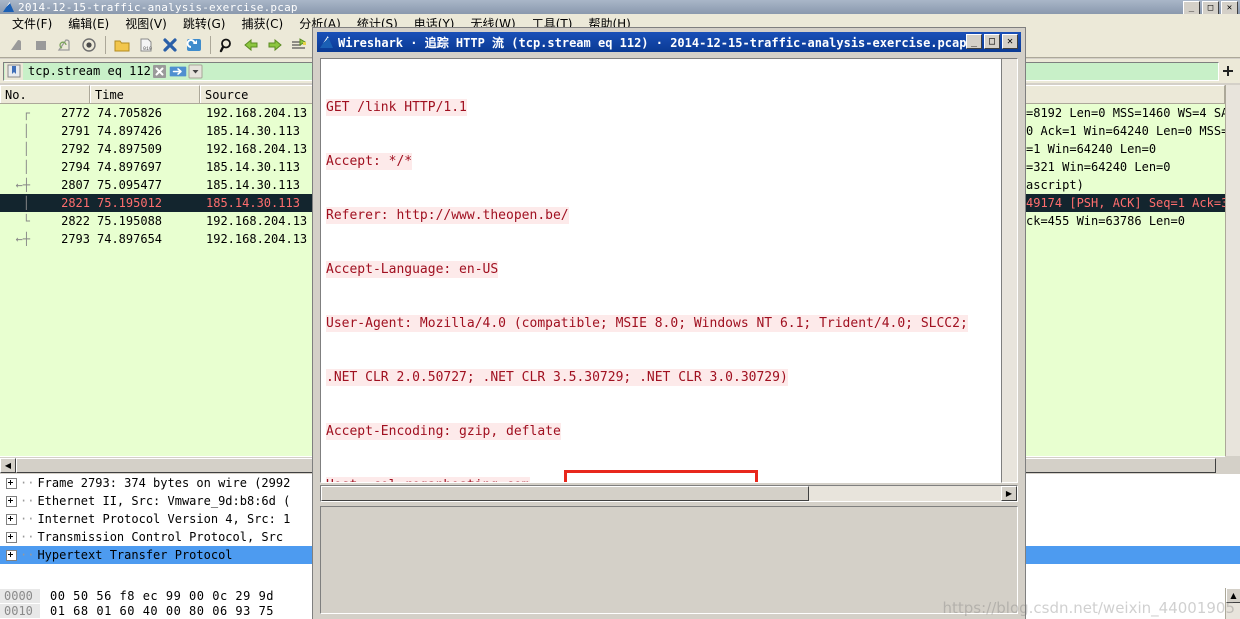  I want to click on main-close-button: ✕, so click(1229, 8).